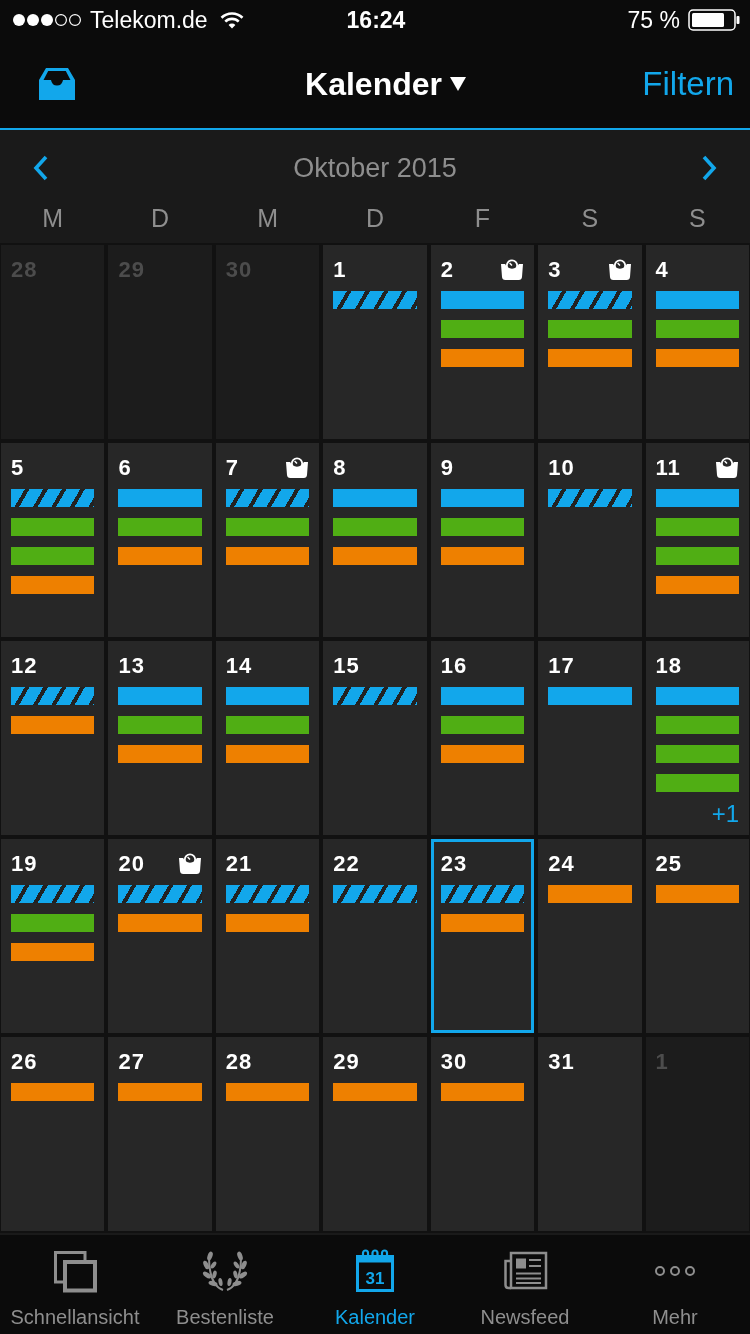 The width and height of the screenshot is (750, 1334). Describe the element at coordinates (267, 936) in the screenshot. I see `day-cell: 21` at that location.